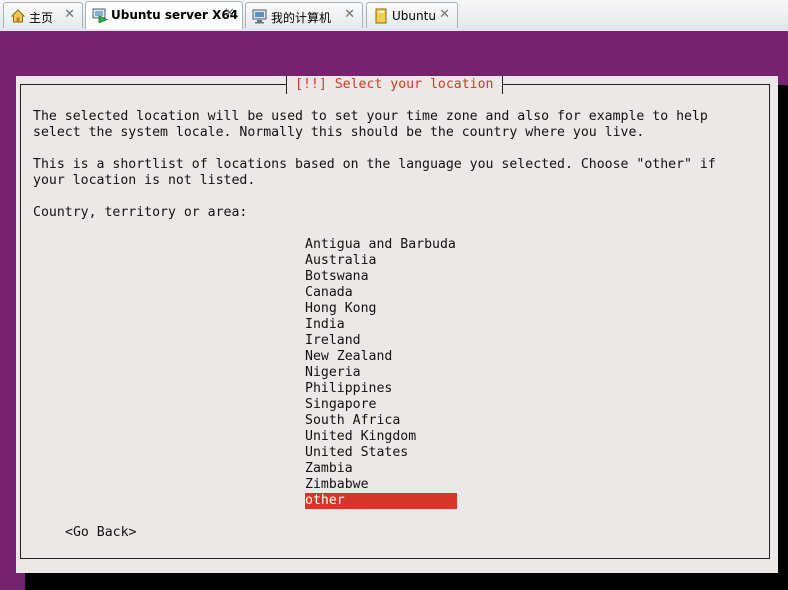 Image resolution: width=788 pixels, height=590 pixels. I want to click on list-item: United States, so click(381, 453).